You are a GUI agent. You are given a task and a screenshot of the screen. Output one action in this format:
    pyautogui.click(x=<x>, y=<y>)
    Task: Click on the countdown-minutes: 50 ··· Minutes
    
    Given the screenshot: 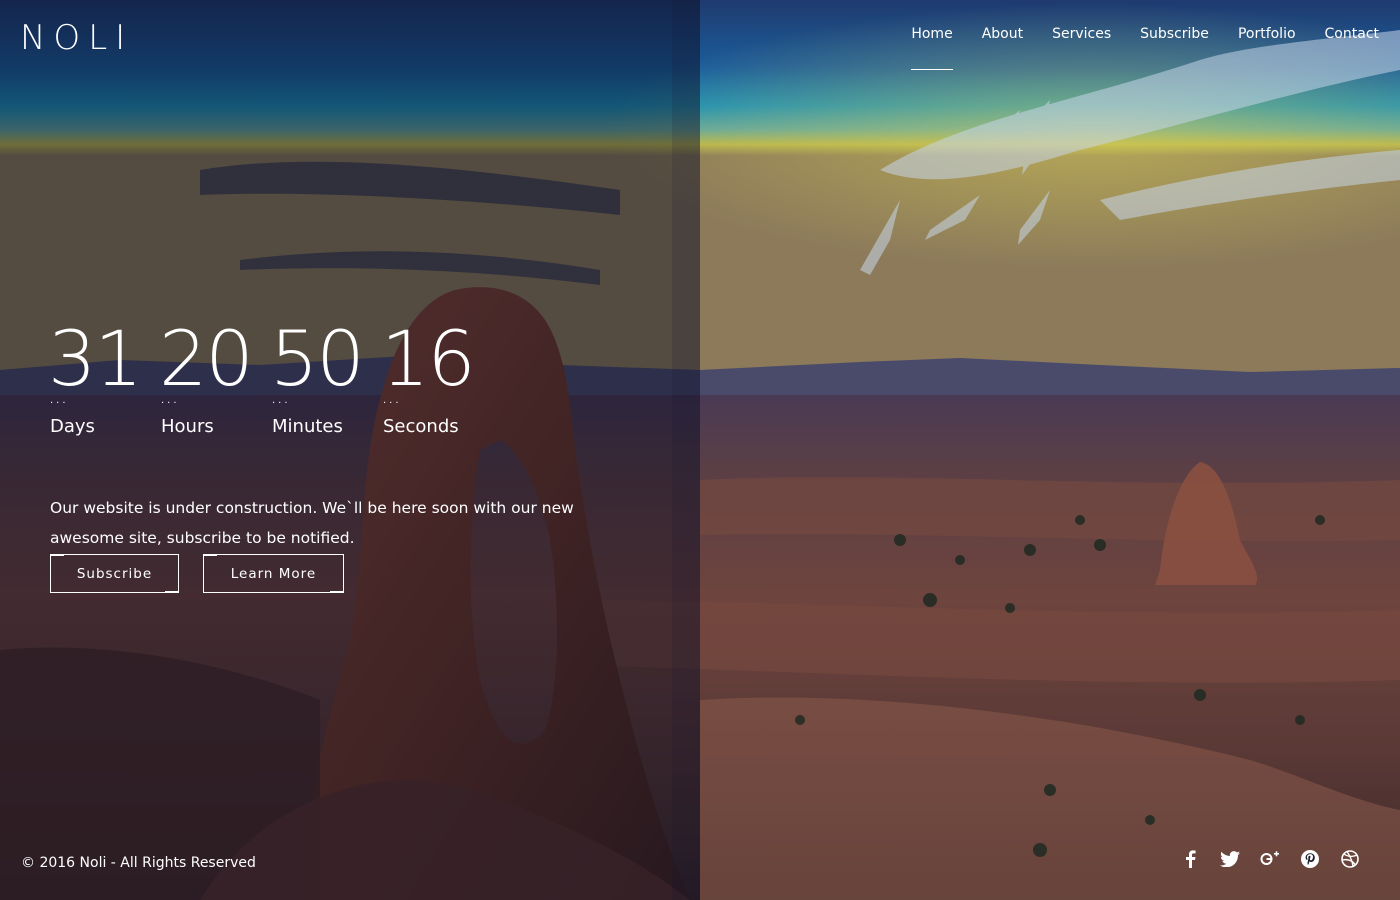 What is the action you would take?
    pyautogui.click(x=325, y=376)
    